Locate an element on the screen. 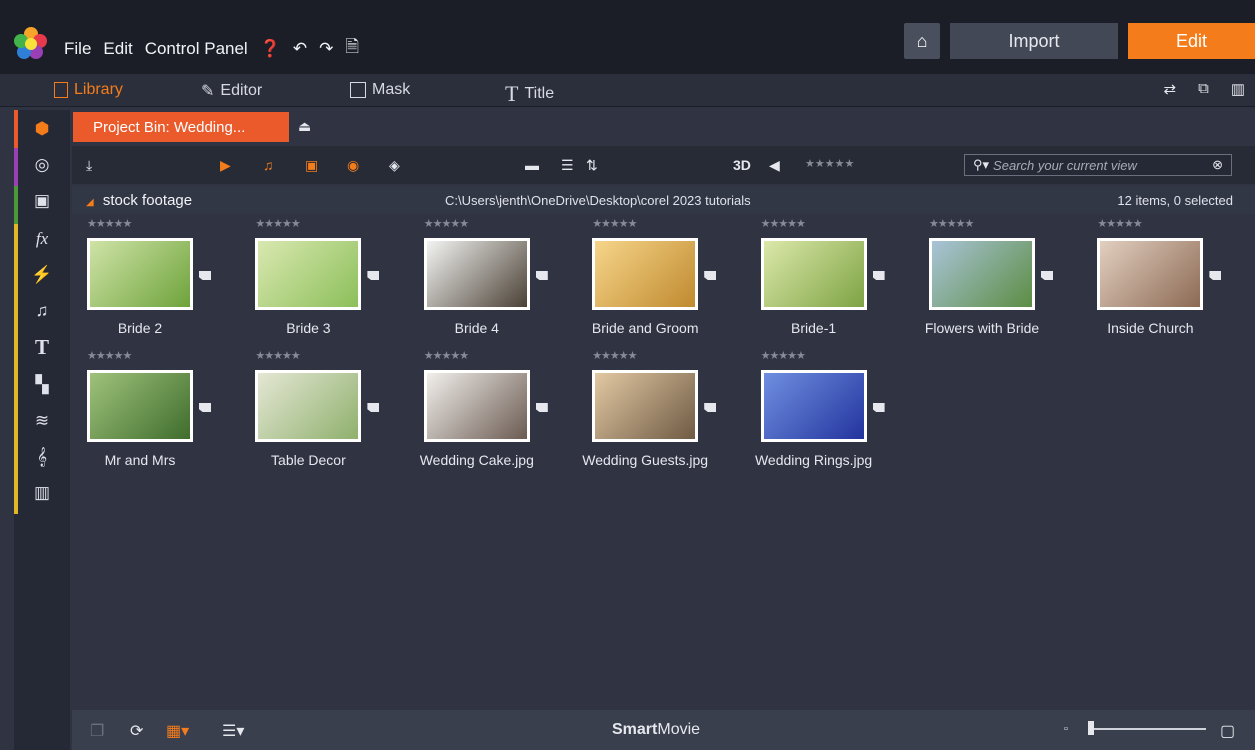  popout-icon: ⧉ is located at coordinates (1203, 89).